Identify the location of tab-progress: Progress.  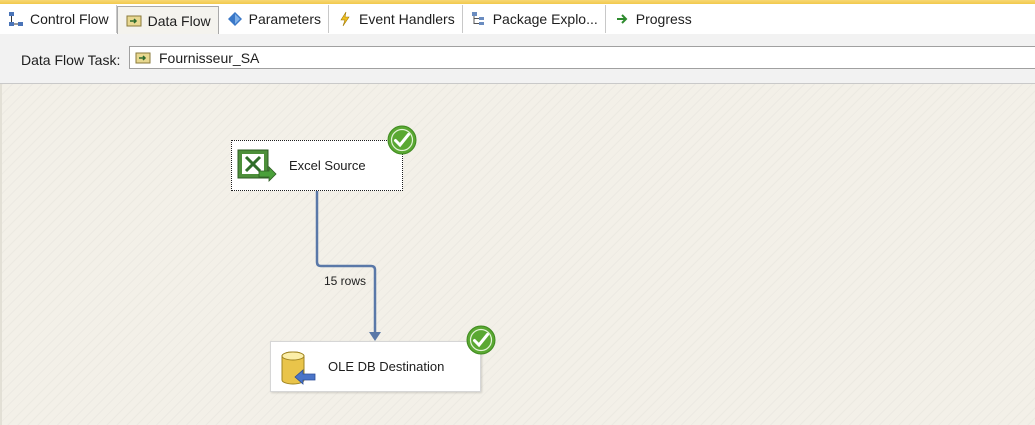
(652, 19).